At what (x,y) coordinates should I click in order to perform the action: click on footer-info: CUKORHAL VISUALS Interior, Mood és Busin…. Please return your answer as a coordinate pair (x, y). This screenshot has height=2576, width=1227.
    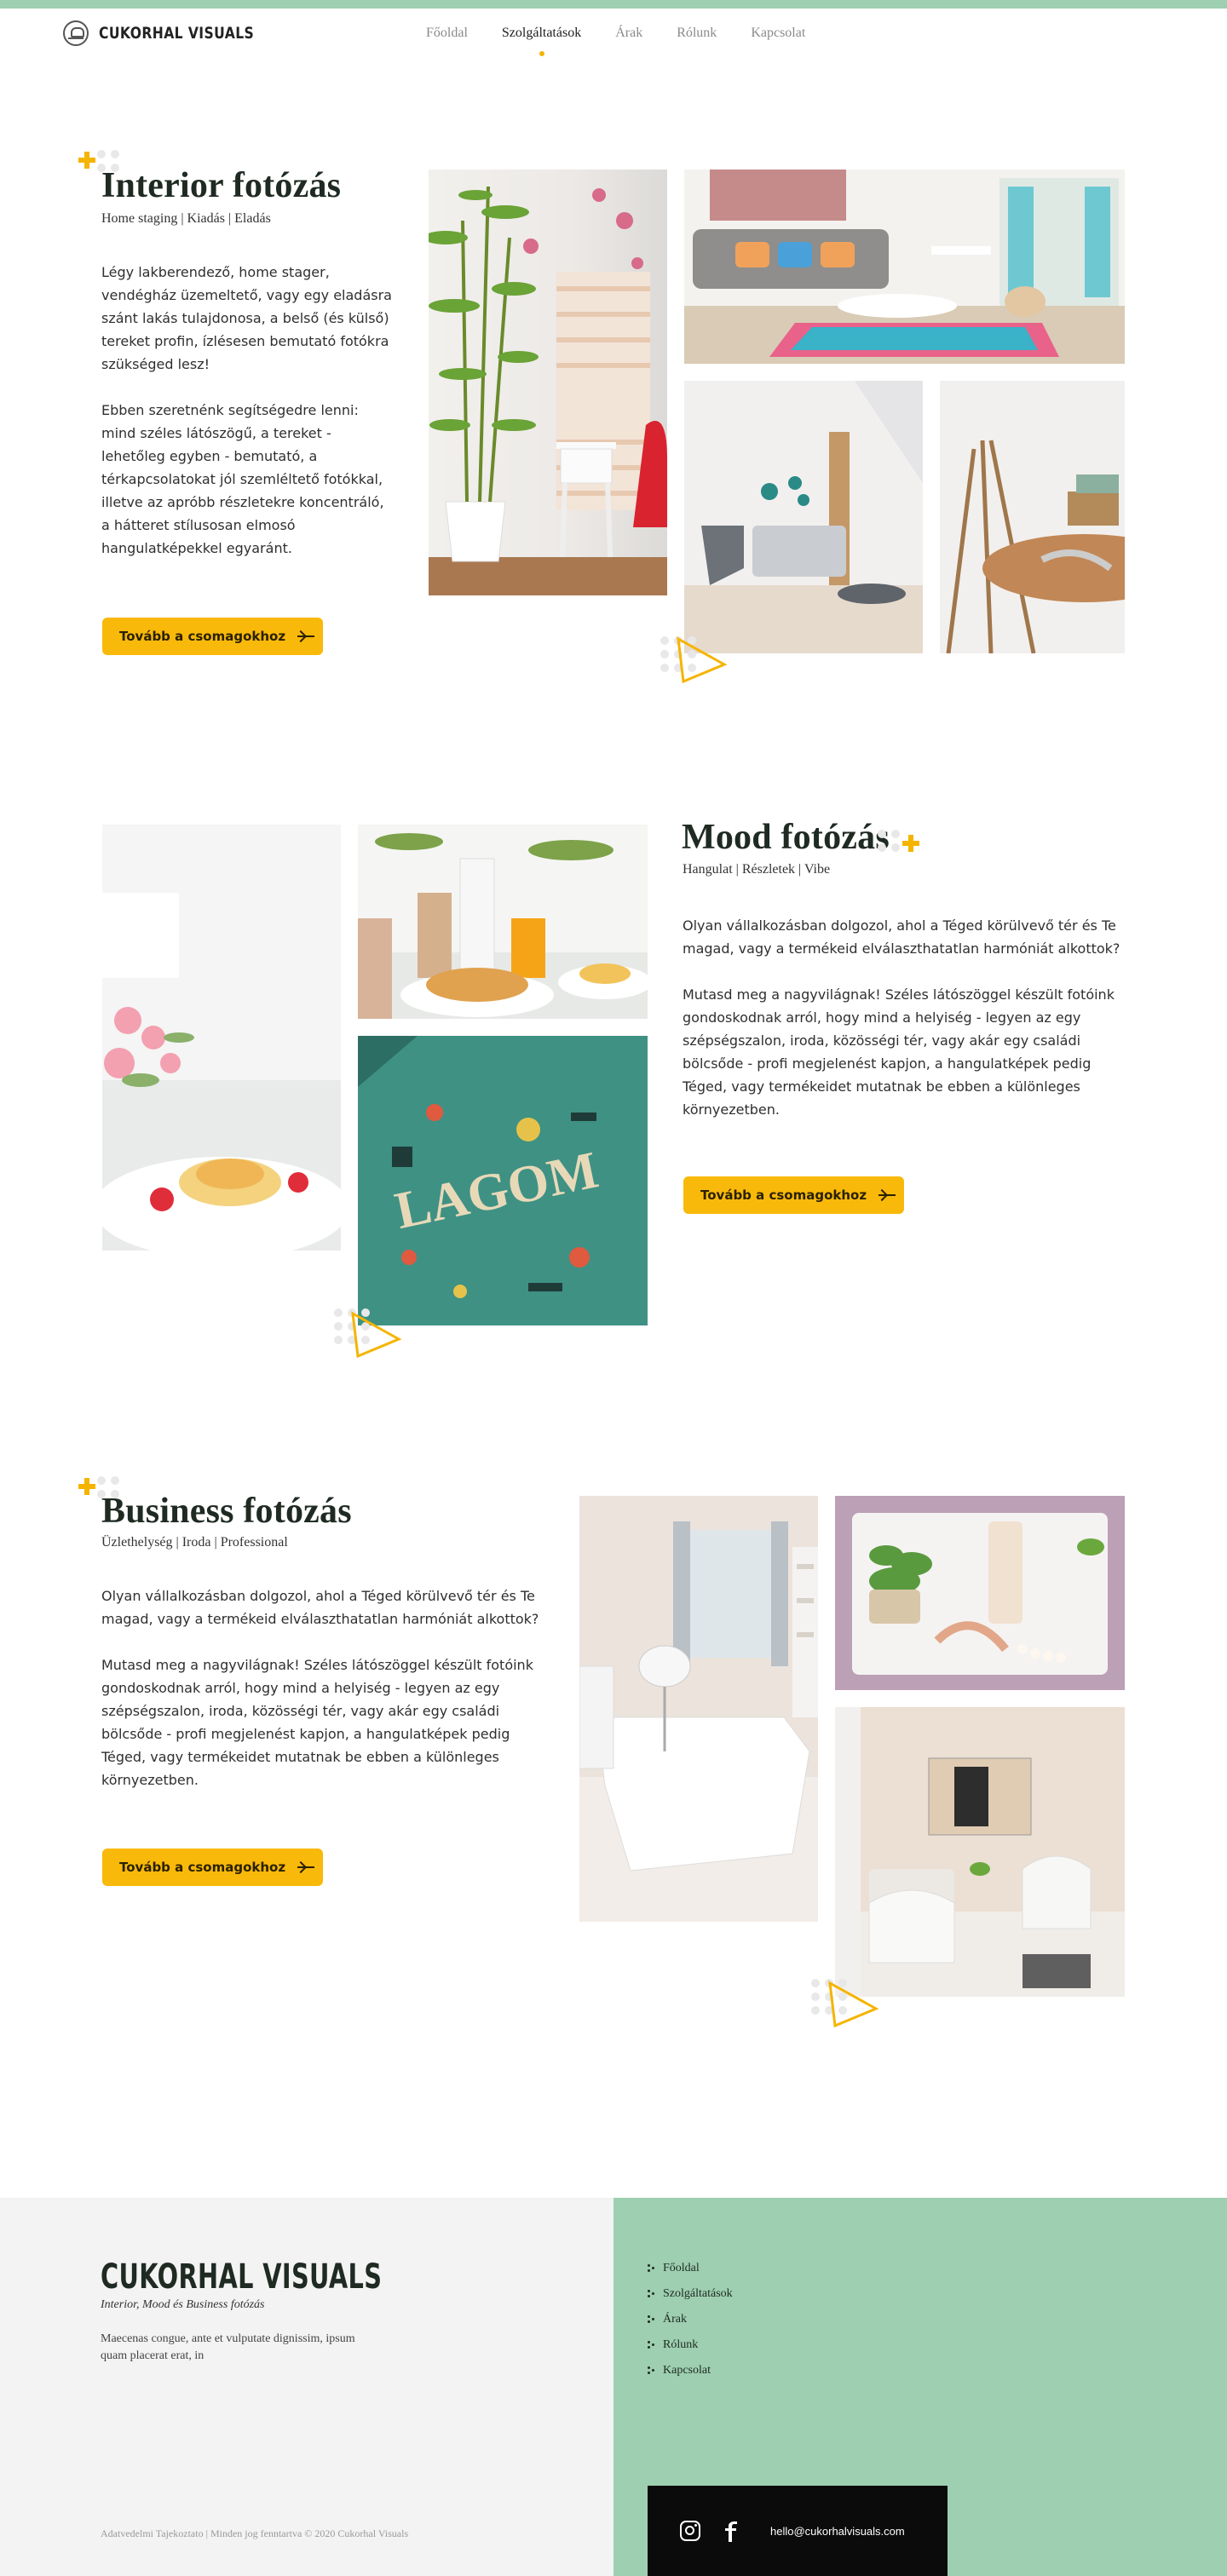
    Looking at the image, I should click on (307, 2387).